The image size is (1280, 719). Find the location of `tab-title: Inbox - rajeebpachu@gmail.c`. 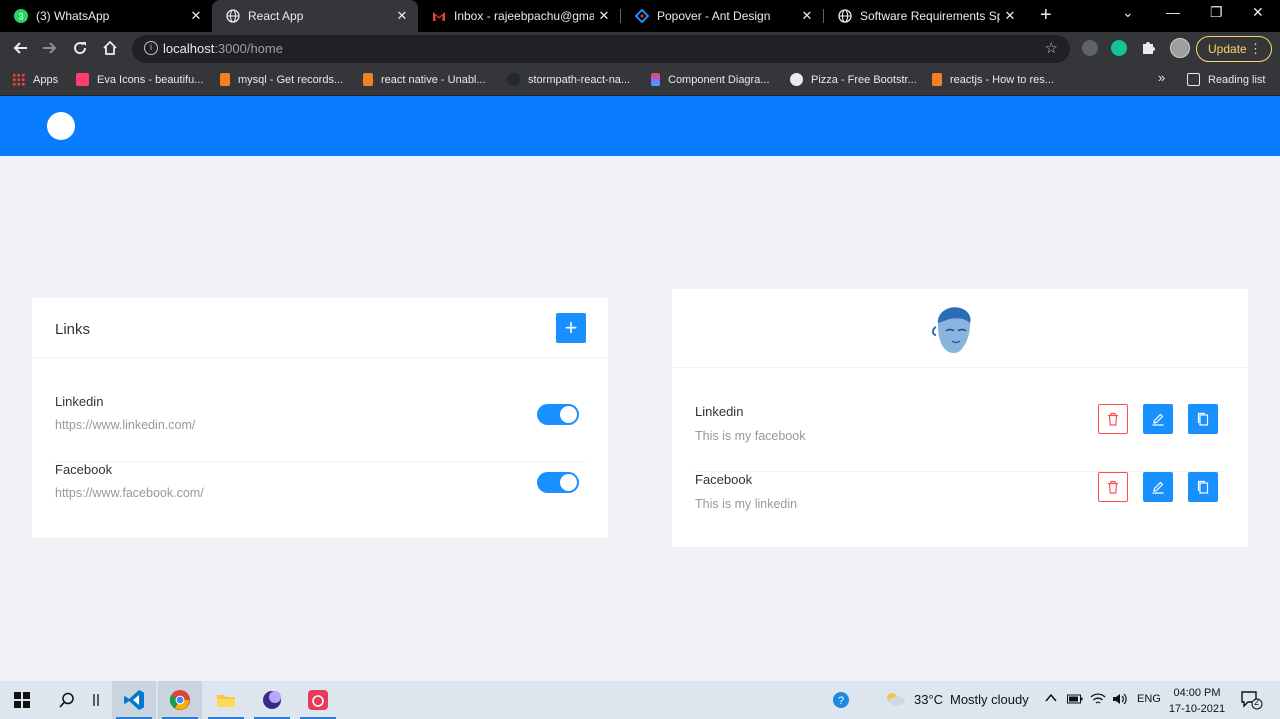

tab-title: Inbox - rajeebpachu@gmail.c is located at coordinates (524, 16).